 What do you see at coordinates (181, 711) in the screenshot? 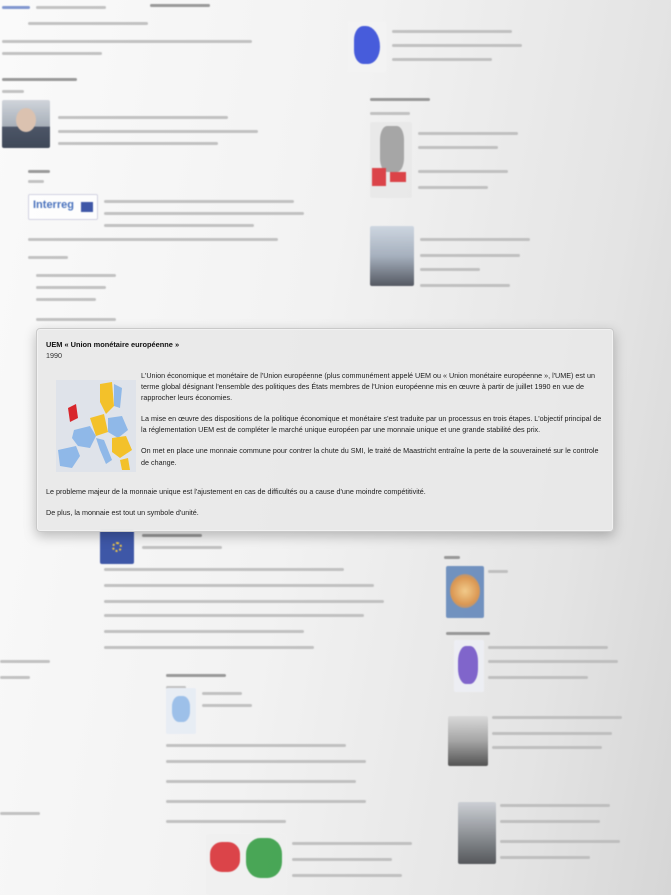
I see `europe-map-small-thumbnail` at bounding box center [181, 711].